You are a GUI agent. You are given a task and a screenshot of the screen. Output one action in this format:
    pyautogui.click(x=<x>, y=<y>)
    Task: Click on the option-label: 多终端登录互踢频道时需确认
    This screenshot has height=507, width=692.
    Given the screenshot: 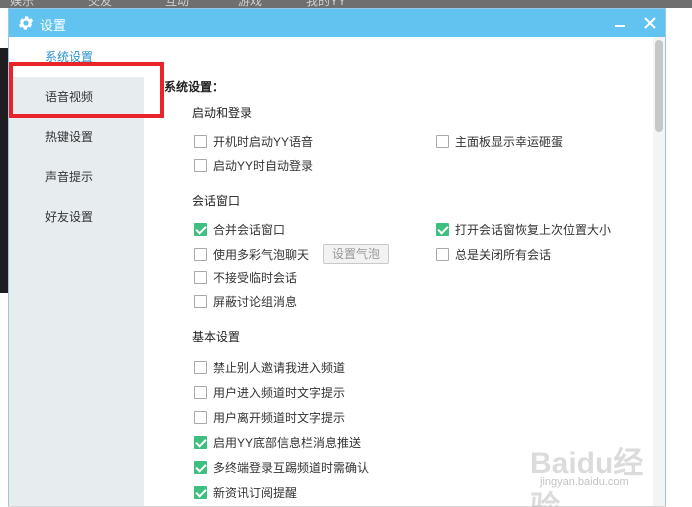 What is the action you would take?
    pyautogui.click(x=291, y=467)
    